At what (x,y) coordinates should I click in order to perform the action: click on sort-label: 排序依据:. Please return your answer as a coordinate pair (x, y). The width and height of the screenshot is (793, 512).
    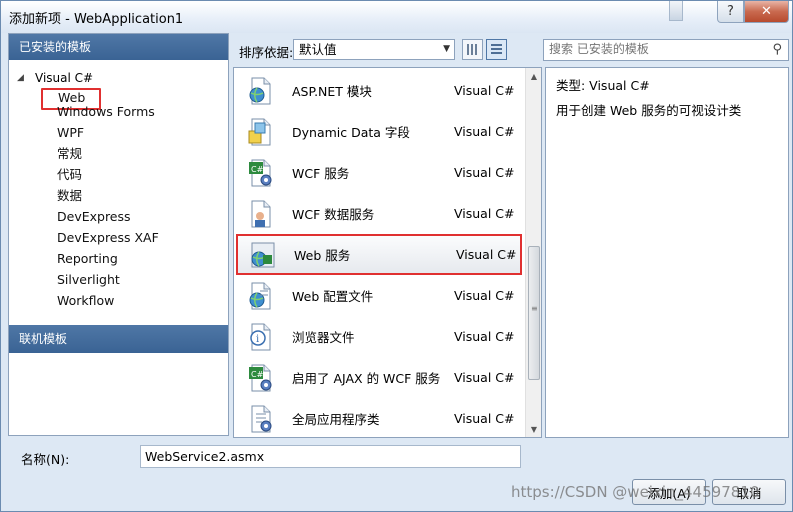
    Looking at the image, I should click on (266, 52).